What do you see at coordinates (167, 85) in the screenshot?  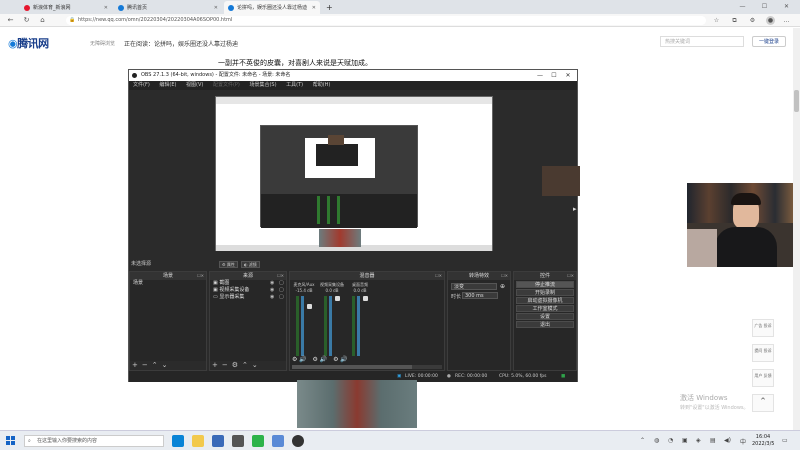 I see `menu-edit: 编辑(E)` at bounding box center [167, 85].